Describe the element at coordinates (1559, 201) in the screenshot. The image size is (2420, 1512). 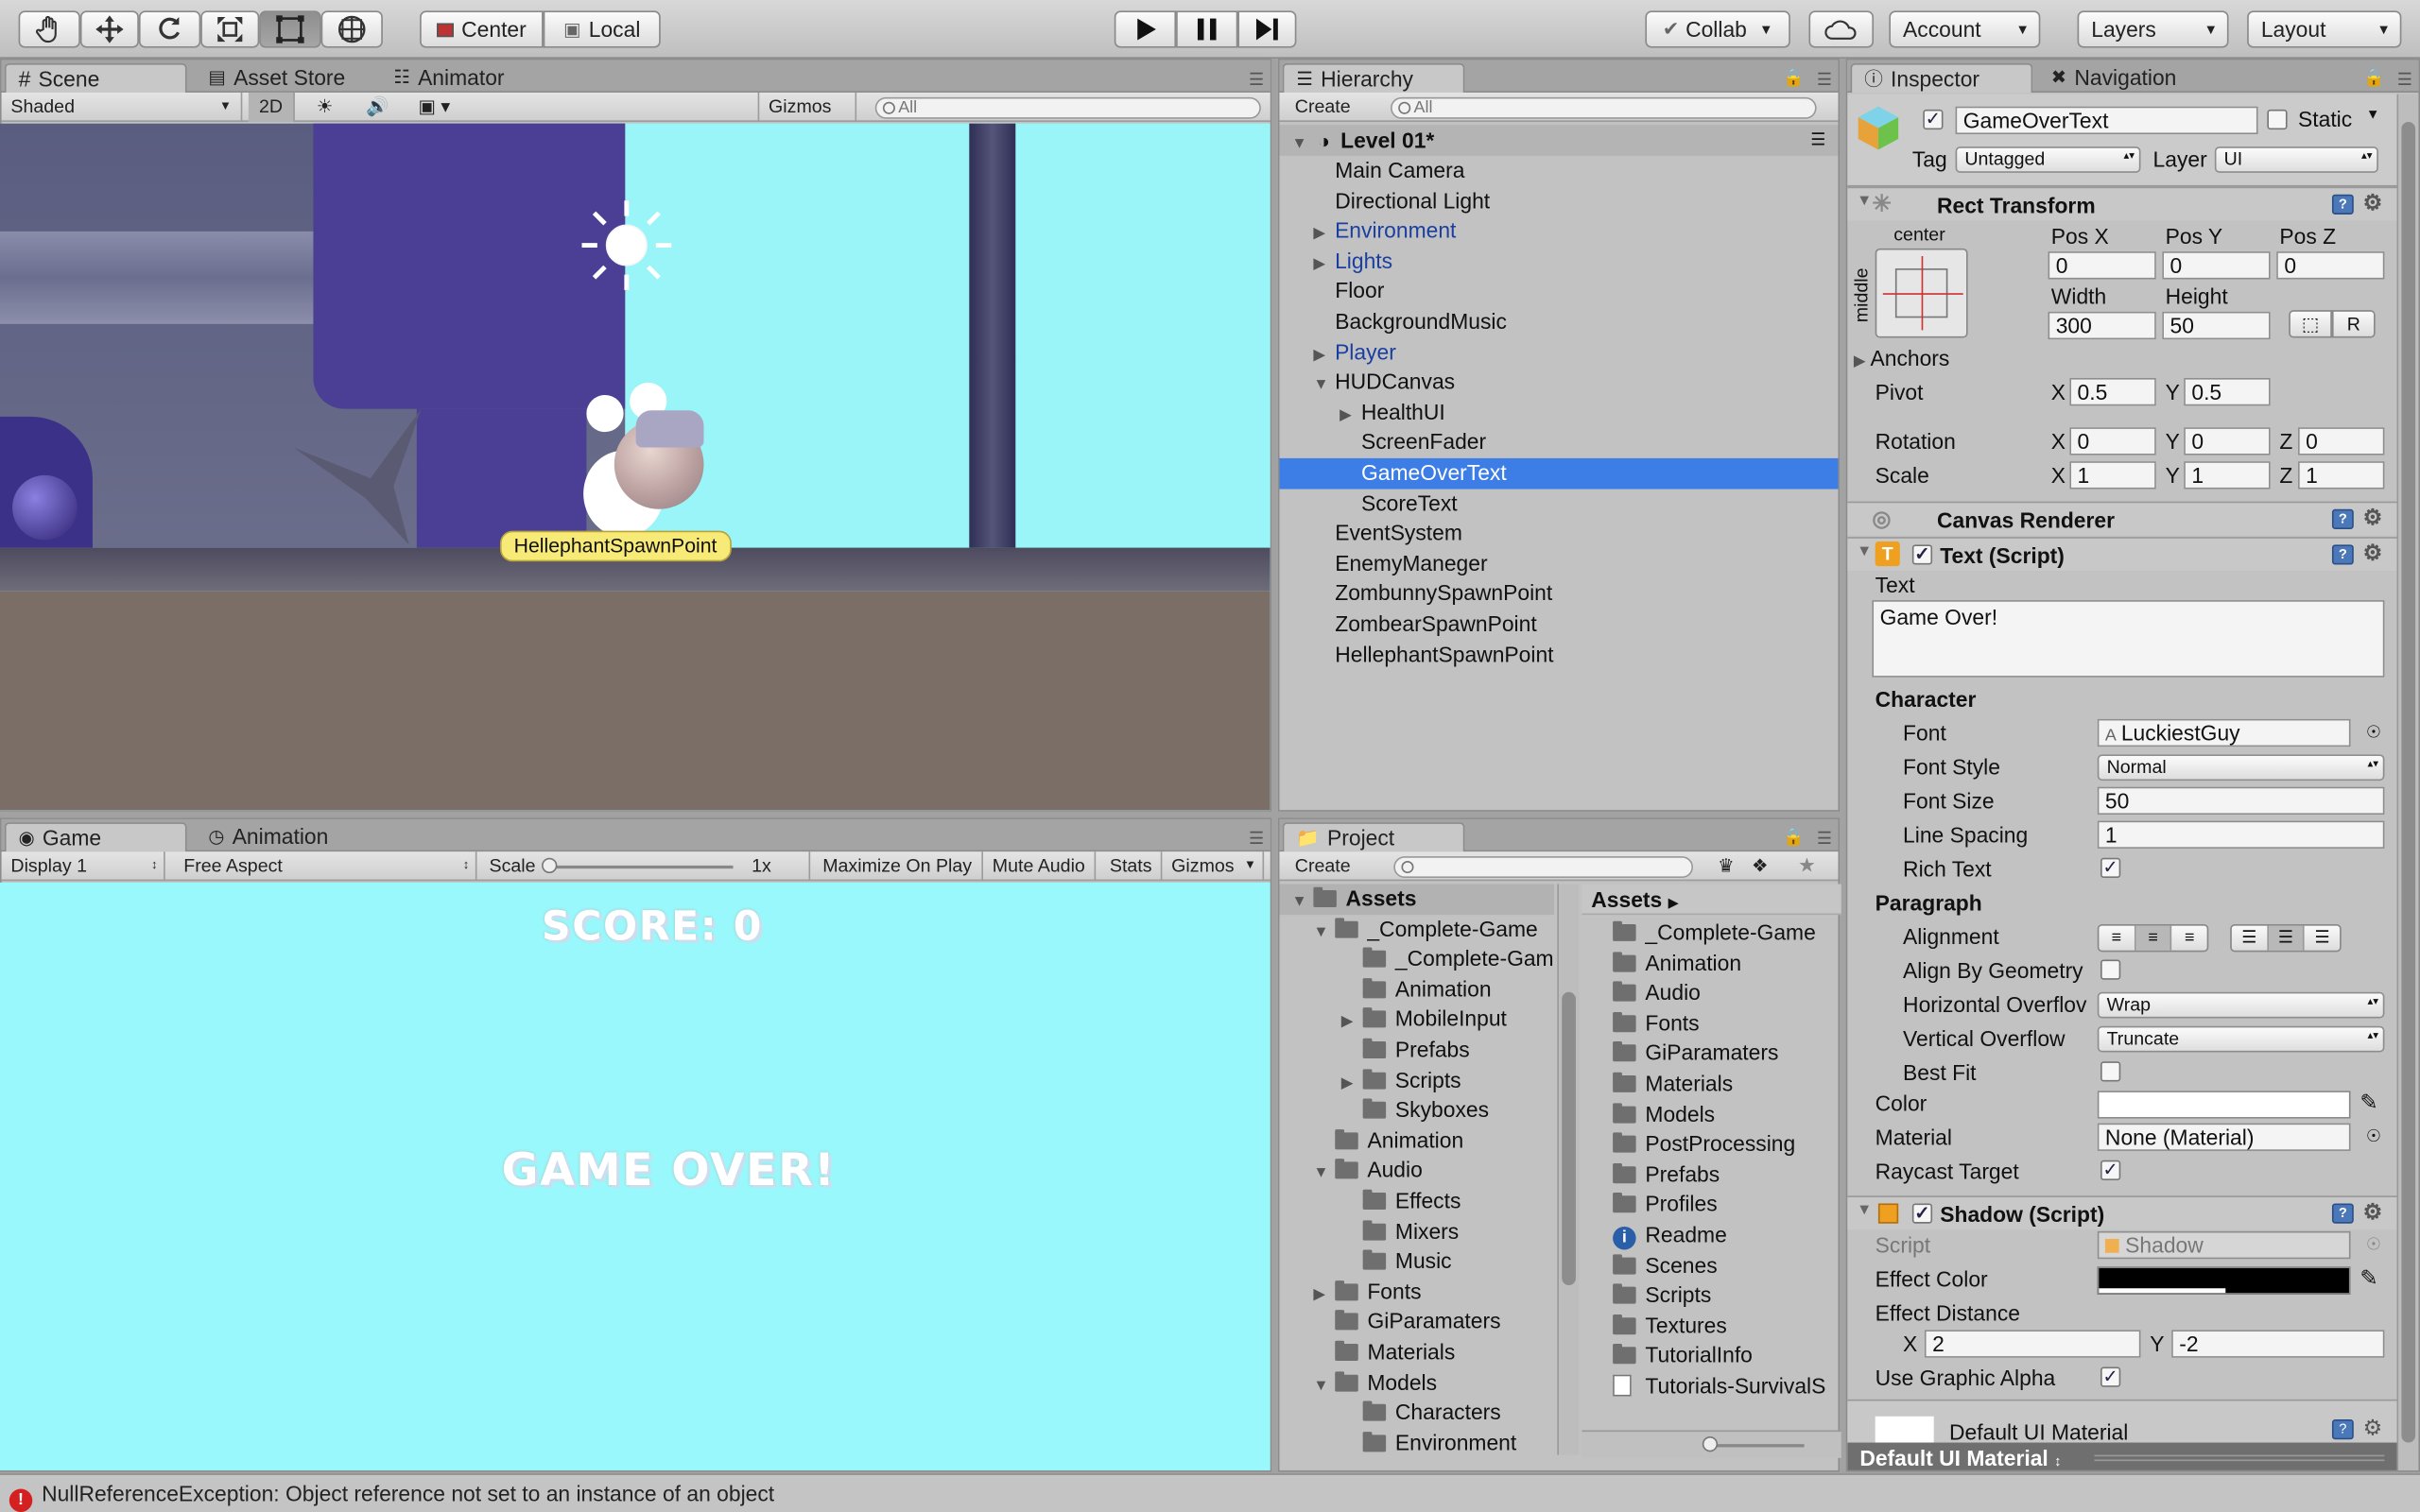
I see `hierarchy-item: Directional Light` at that location.